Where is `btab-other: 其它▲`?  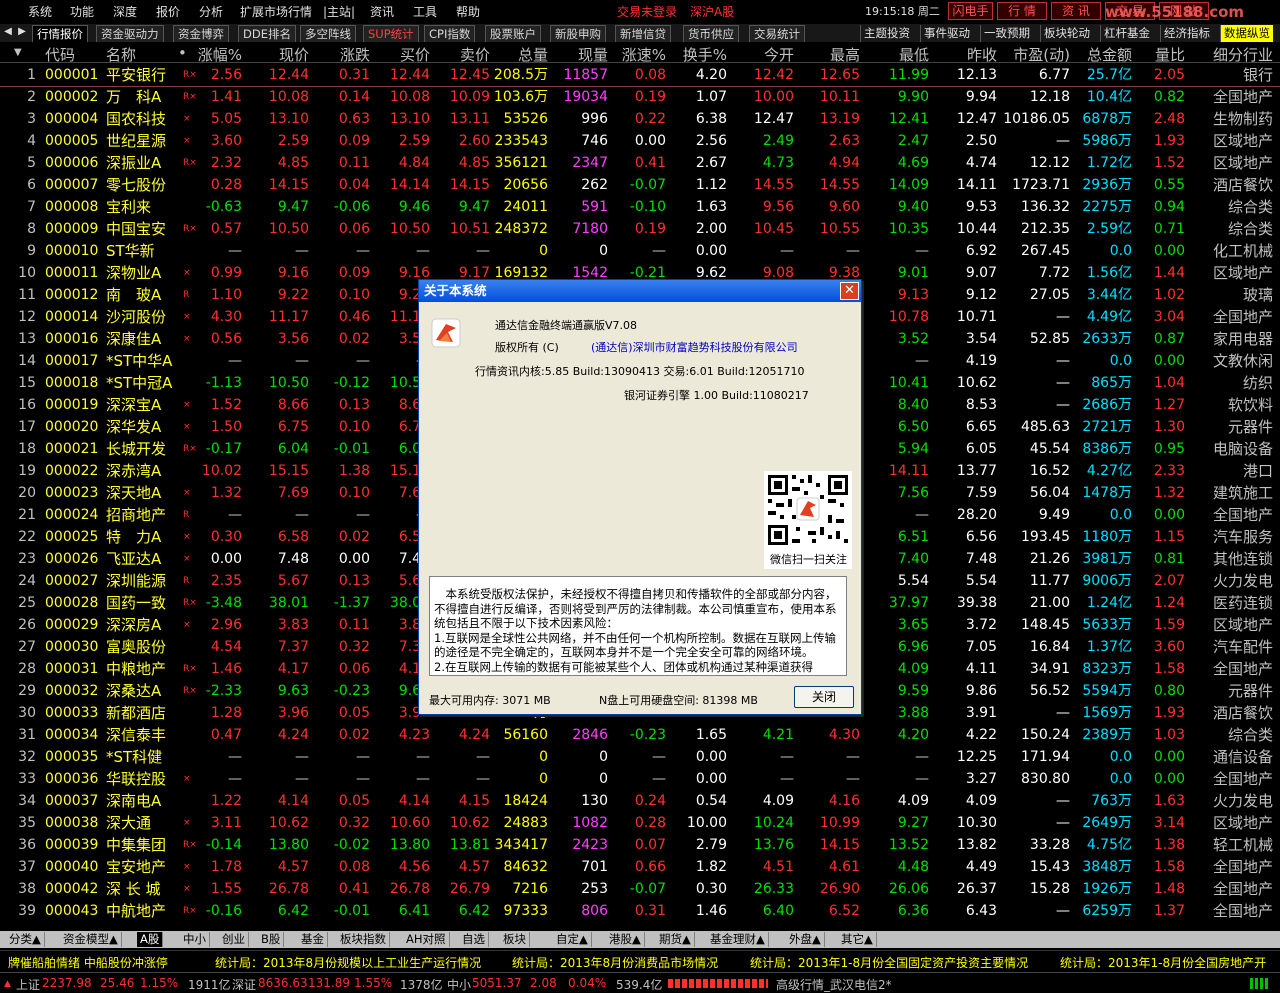 btab-other: 其它▲ is located at coordinates (857, 939).